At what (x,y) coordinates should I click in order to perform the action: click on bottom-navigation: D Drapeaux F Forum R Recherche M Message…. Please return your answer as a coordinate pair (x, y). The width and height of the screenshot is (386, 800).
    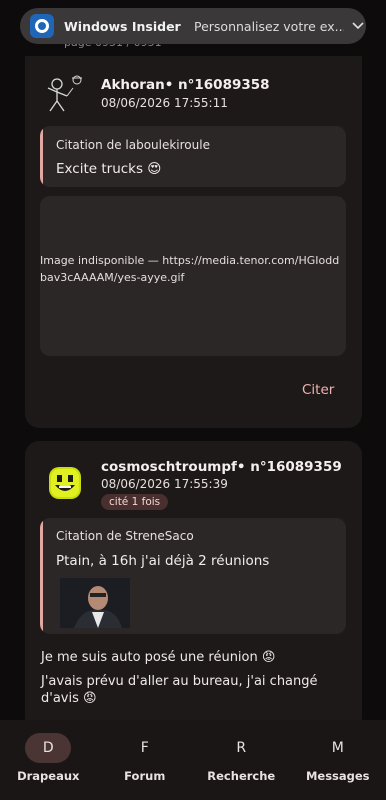
    Looking at the image, I should click on (193, 760).